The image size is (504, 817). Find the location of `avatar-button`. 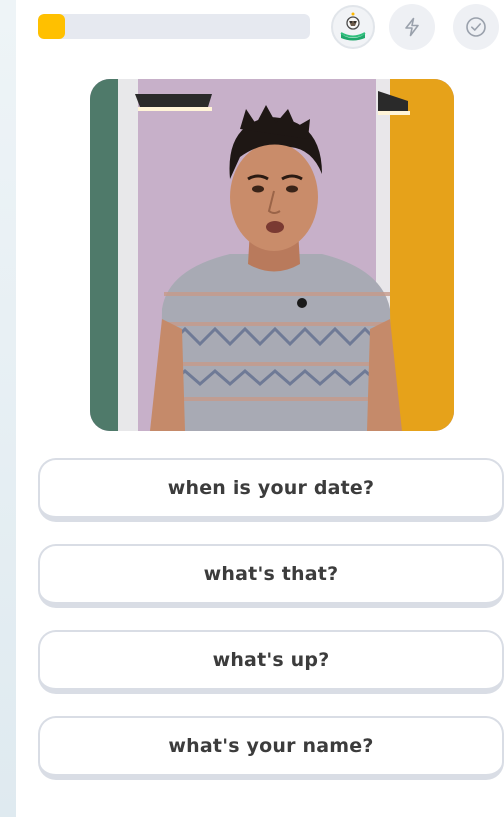

avatar-button is located at coordinates (353, 27).